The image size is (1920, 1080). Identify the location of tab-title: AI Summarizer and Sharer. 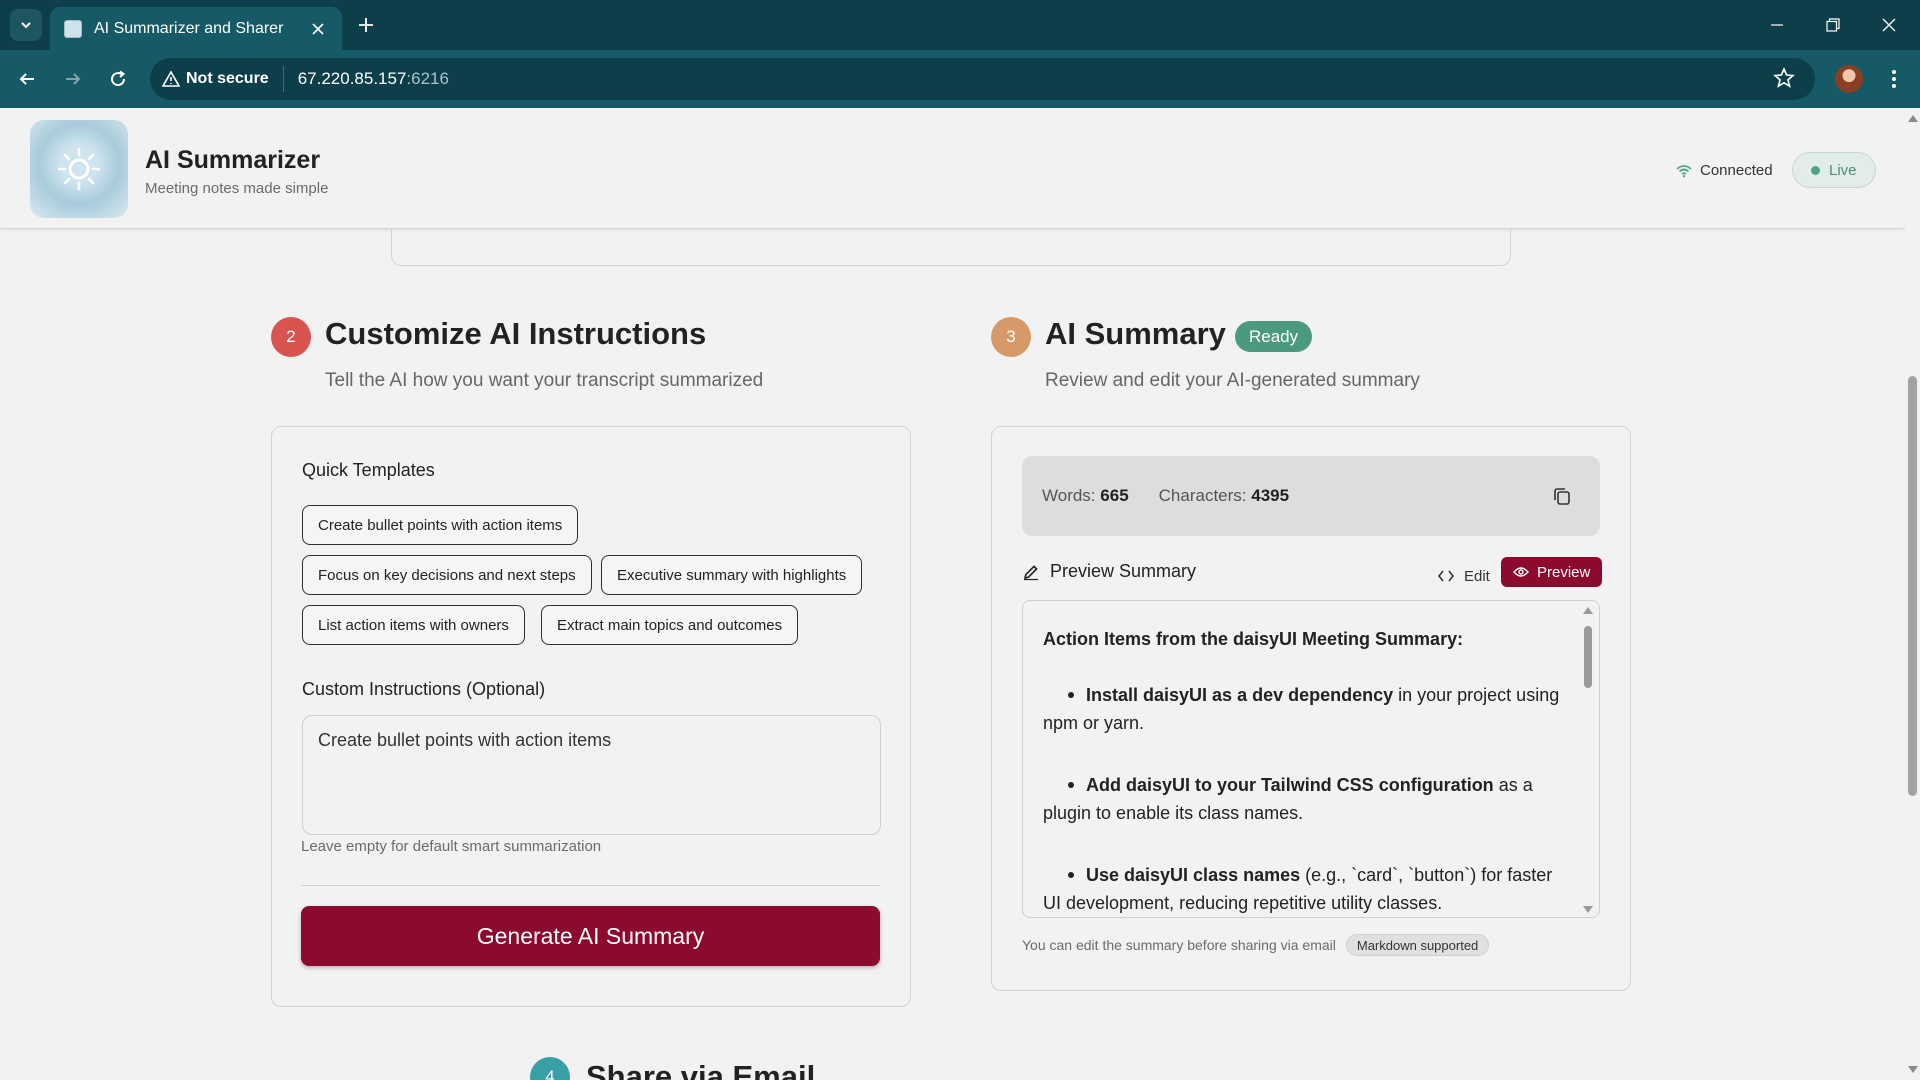
(189, 28).